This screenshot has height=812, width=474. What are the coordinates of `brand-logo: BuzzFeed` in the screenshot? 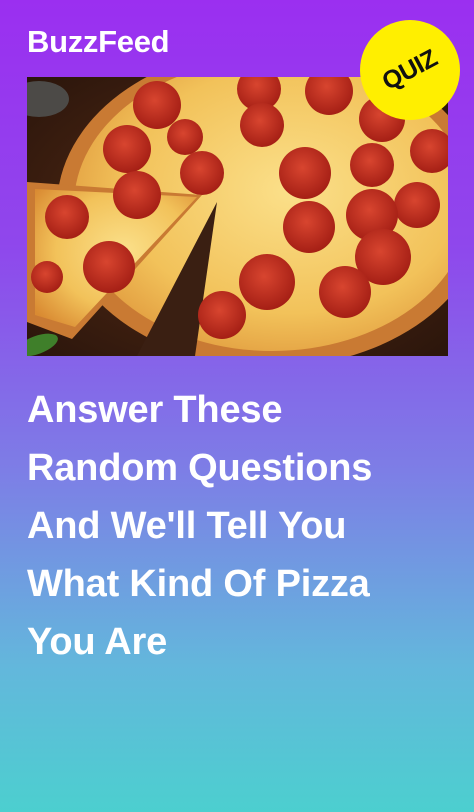 It's located at (98, 42).